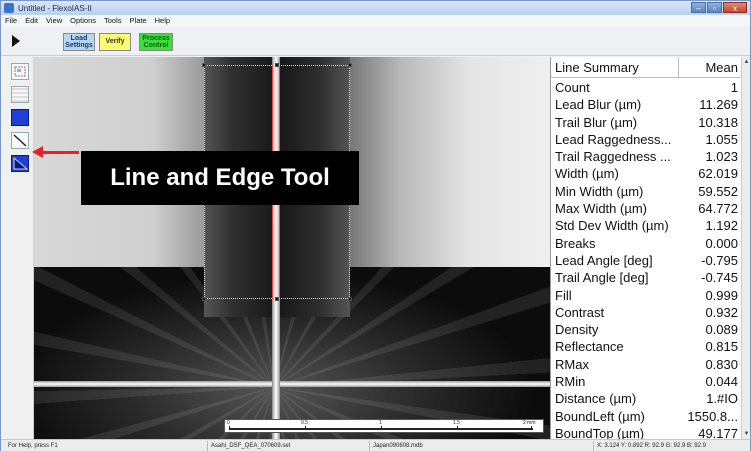 The image size is (751, 451). Describe the element at coordinates (113, 20) in the screenshot. I see `menu-tools: Tools` at that location.